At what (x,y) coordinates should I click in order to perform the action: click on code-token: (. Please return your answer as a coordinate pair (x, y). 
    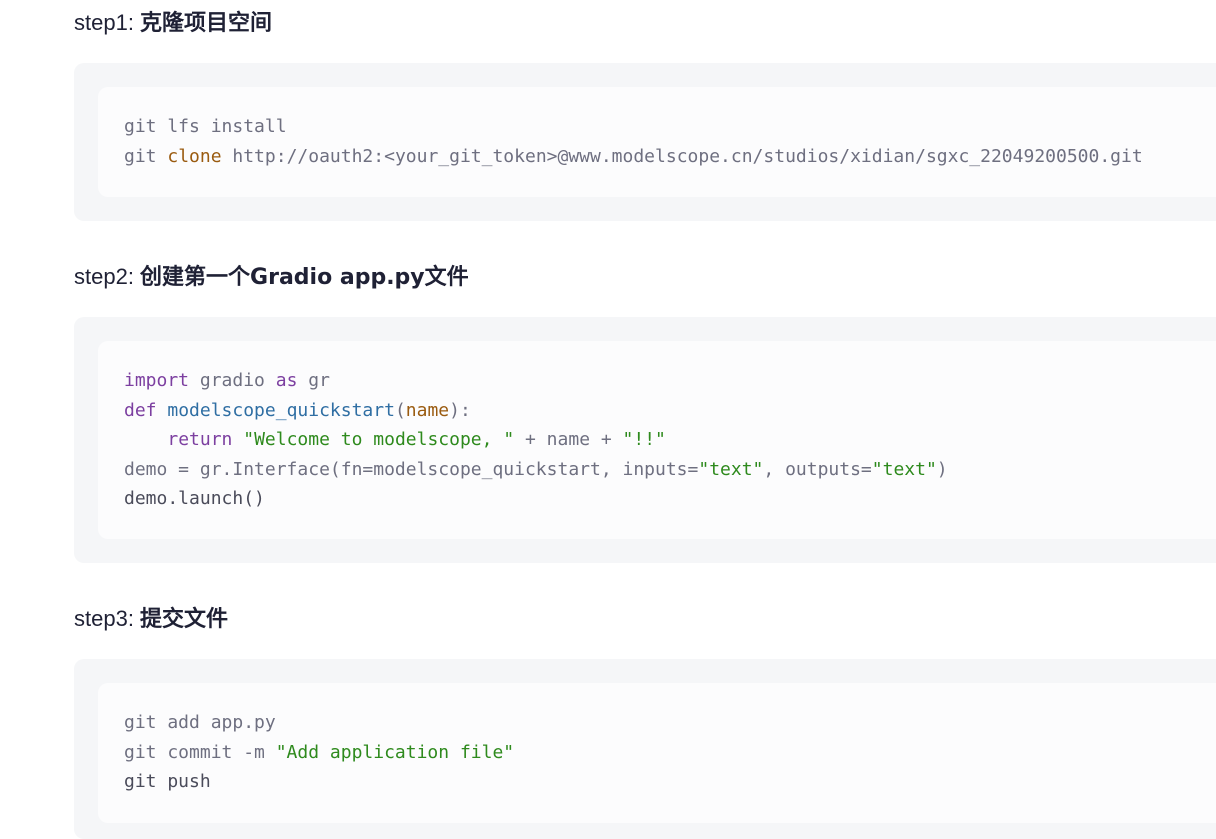
    Looking at the image, I should click on (400, 410).